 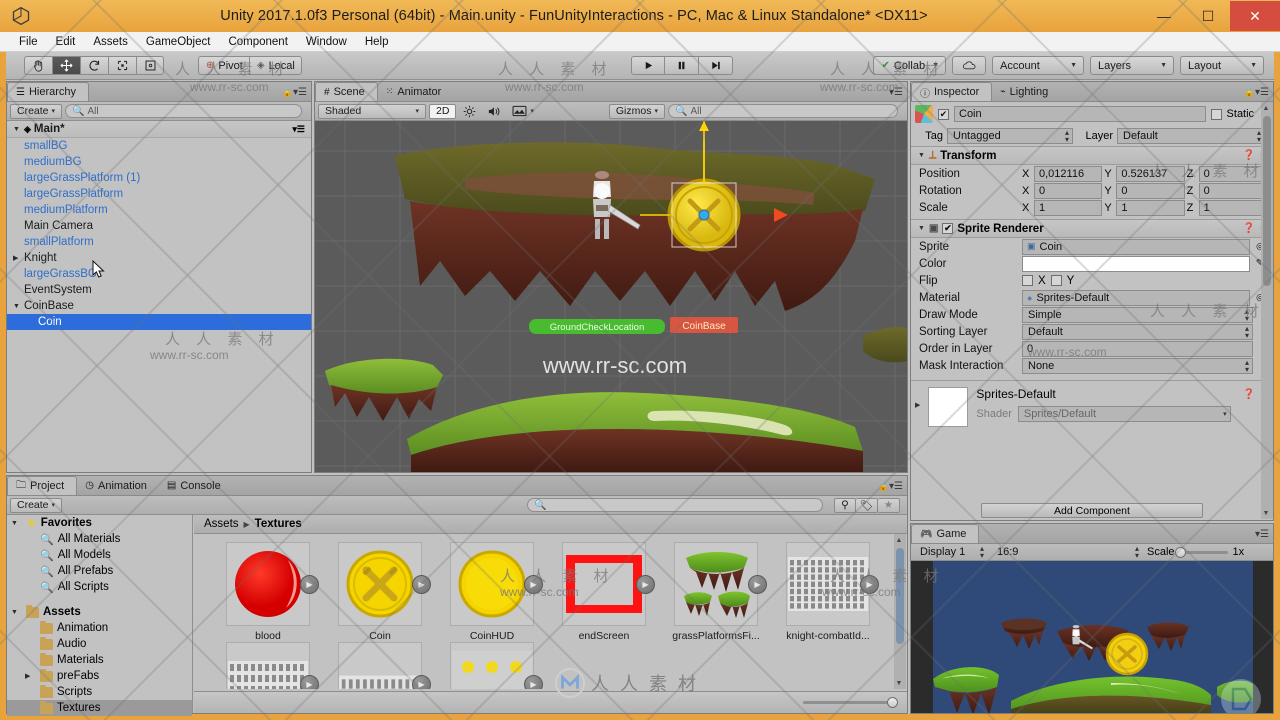 I want to click on hierarchy-item-smallbg: smallBG, so click(x=159, y=146).